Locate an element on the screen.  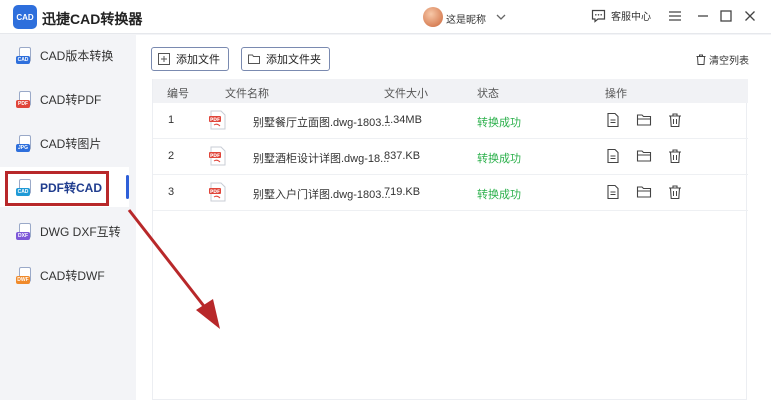
dwg-dxf-icon: DXF is located at coordinates (25, 231).